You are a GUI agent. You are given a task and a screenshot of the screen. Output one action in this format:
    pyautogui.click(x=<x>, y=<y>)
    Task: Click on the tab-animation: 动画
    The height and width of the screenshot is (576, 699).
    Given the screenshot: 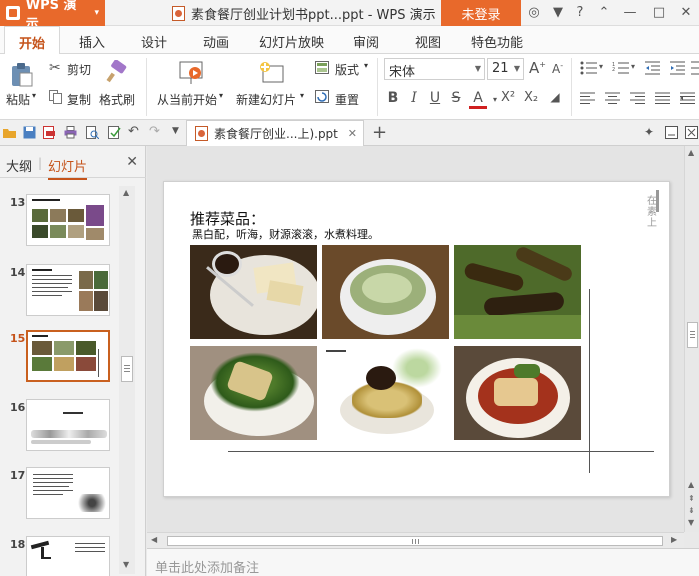 What is the action you would take?
    pyautogui.click(x=216, y=41)
    